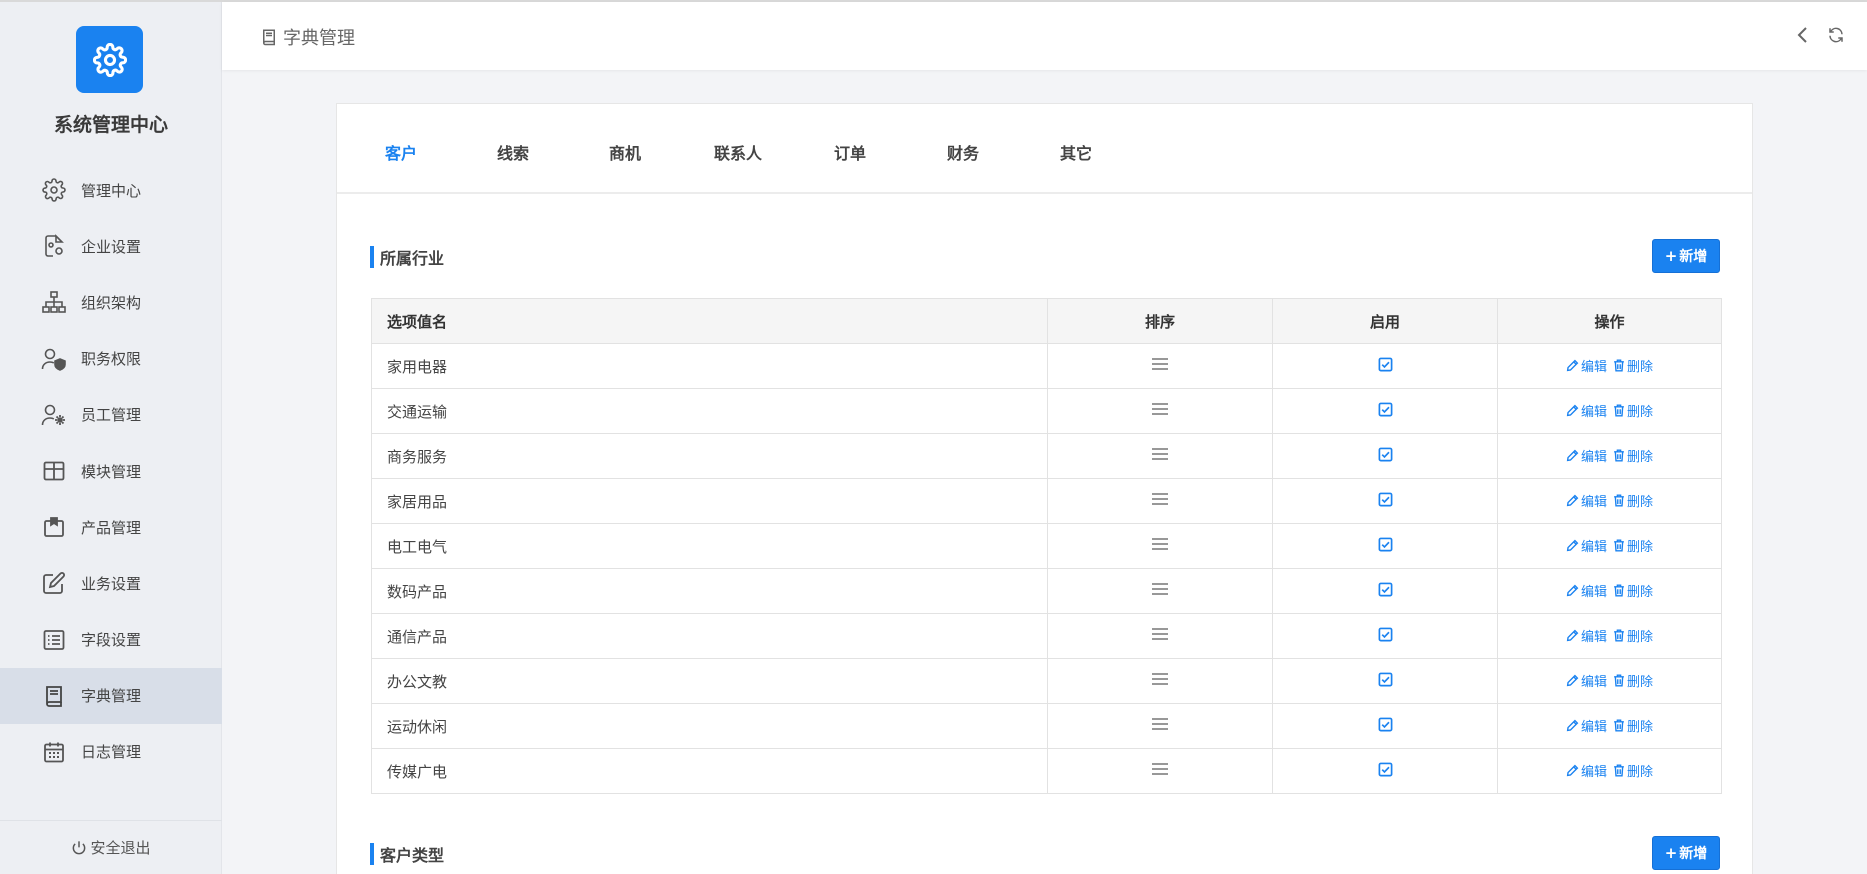 This screenshot has height=874, width=1867. What do you see at coordinates (1046, 771) in the screenshot?
I see `table-row: 传媒广电 编辑 删除` at bounding box center [1046, 771].